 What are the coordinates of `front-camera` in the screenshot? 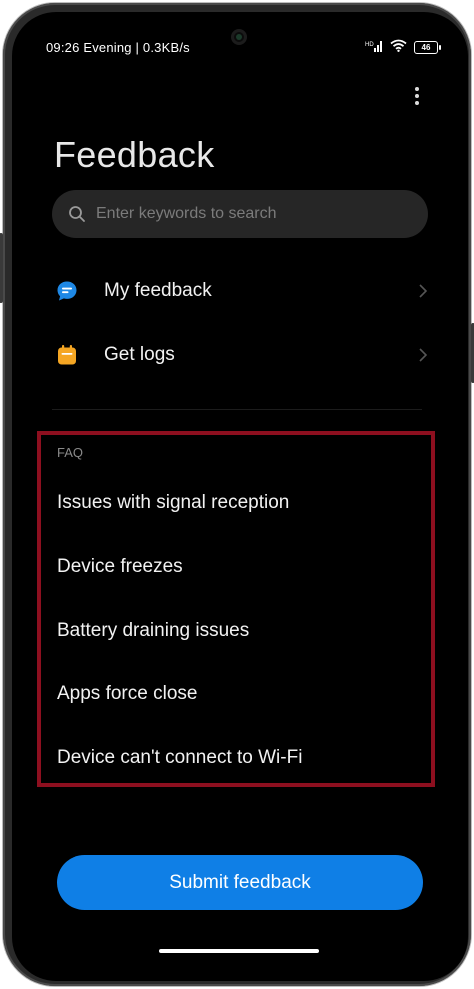 It's located at (239, 37).